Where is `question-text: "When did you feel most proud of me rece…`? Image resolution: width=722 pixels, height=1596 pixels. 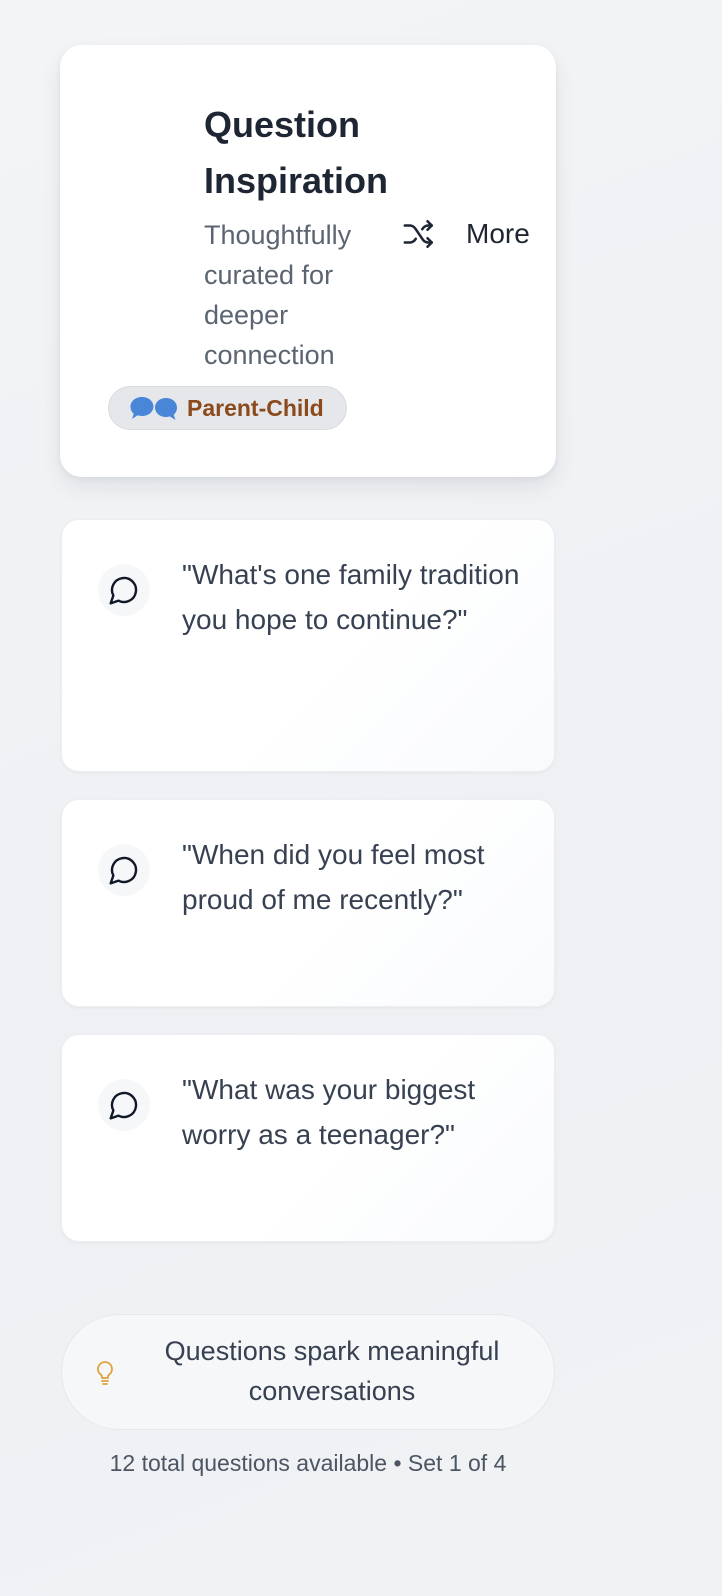 question-text: "When did you feel most proud of me rece… is located at coordinates (333, 877).